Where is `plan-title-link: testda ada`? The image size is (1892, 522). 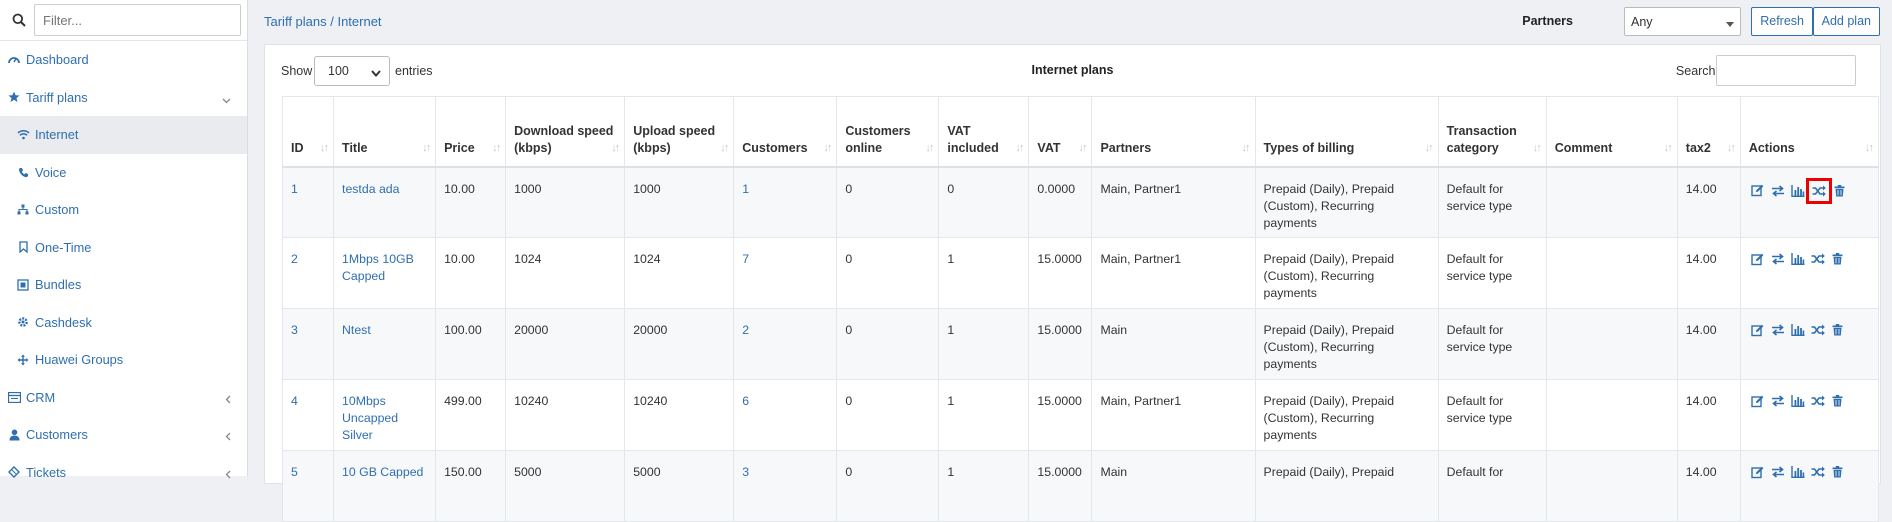 plan-title-link: testda ada is located at coordinates (370, 189).